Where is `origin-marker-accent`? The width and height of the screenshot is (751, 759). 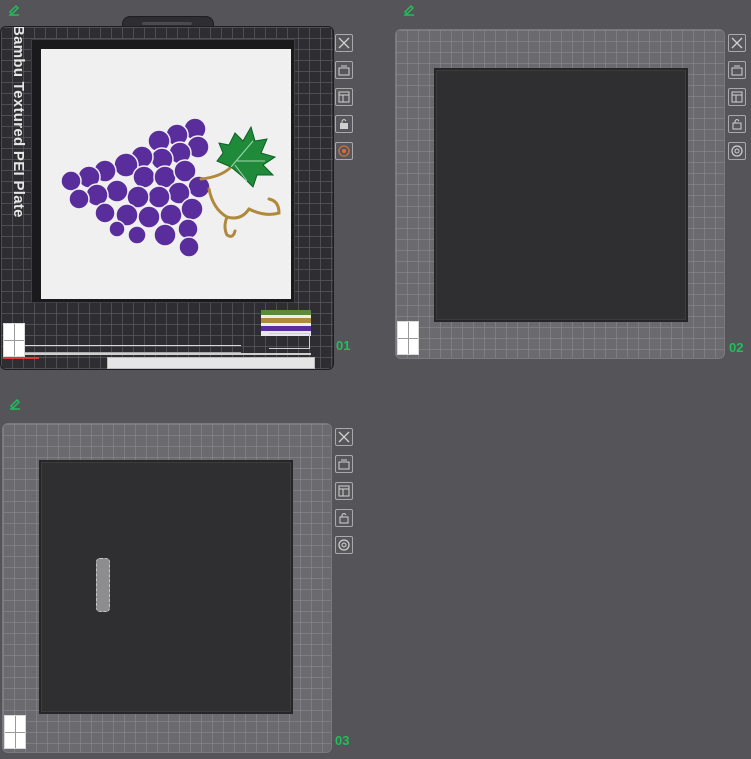
origin-marker-accent is located at coordinates (21, 358).